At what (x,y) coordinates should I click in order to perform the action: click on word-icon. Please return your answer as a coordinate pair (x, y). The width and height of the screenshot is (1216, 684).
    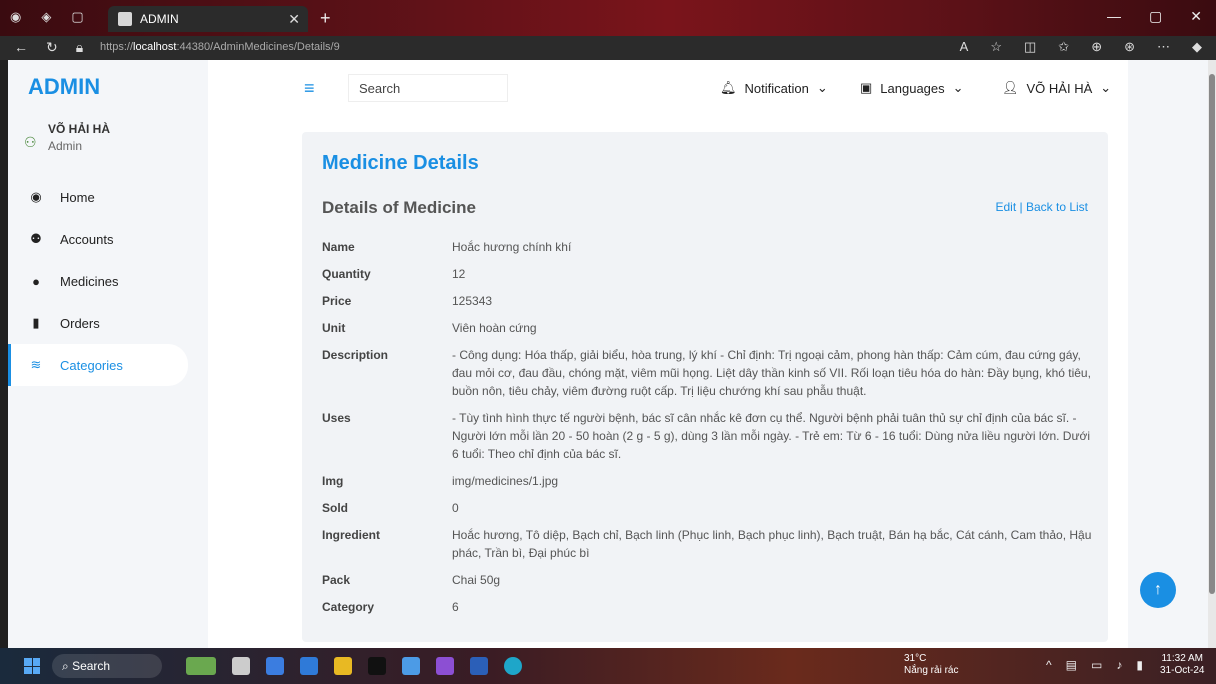
    Looking at the image, I should click on (479, 666).